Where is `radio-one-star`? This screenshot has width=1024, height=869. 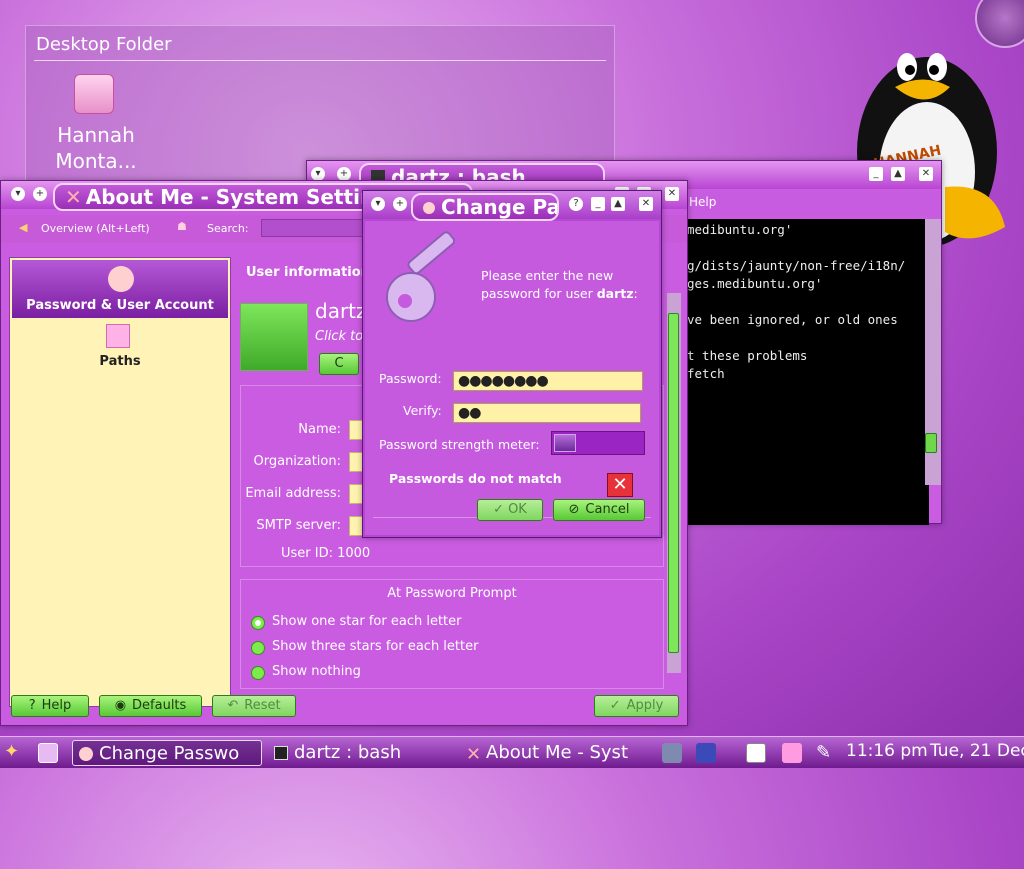 radio-one-star is located at coordinates (258, 623).